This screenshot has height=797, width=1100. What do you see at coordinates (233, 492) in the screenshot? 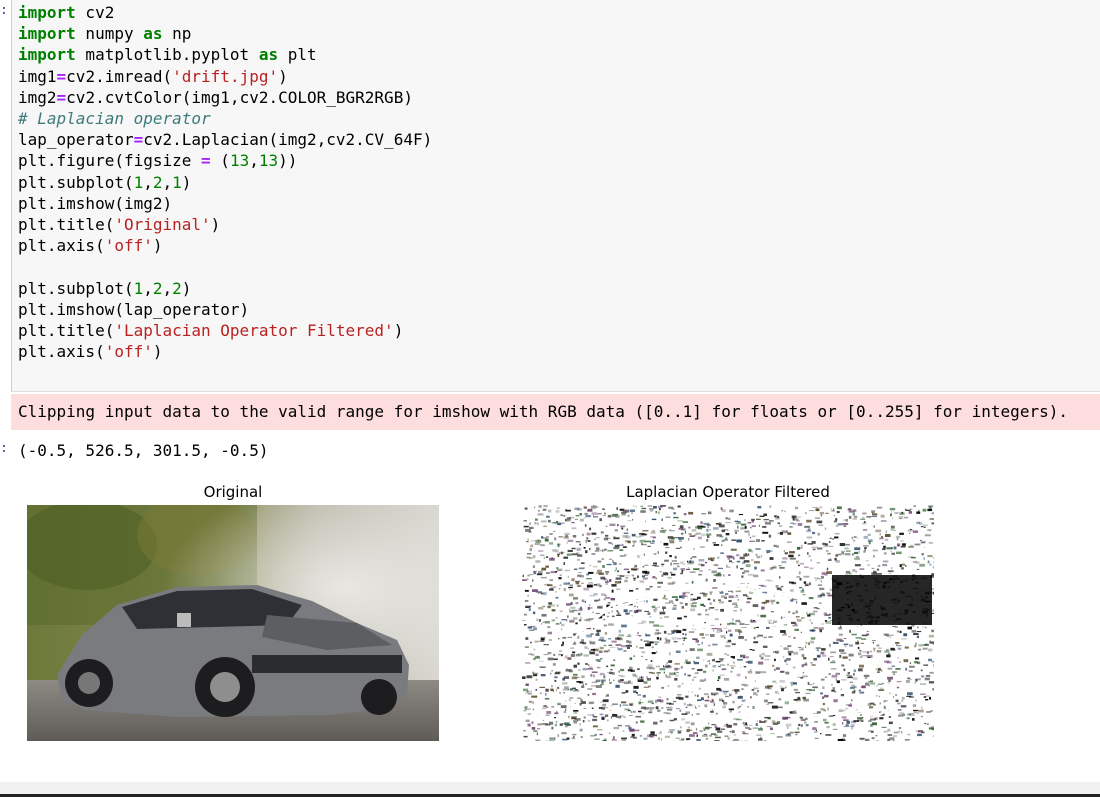
I see `original-plot-title: Original` at bounding box center [233, 492].